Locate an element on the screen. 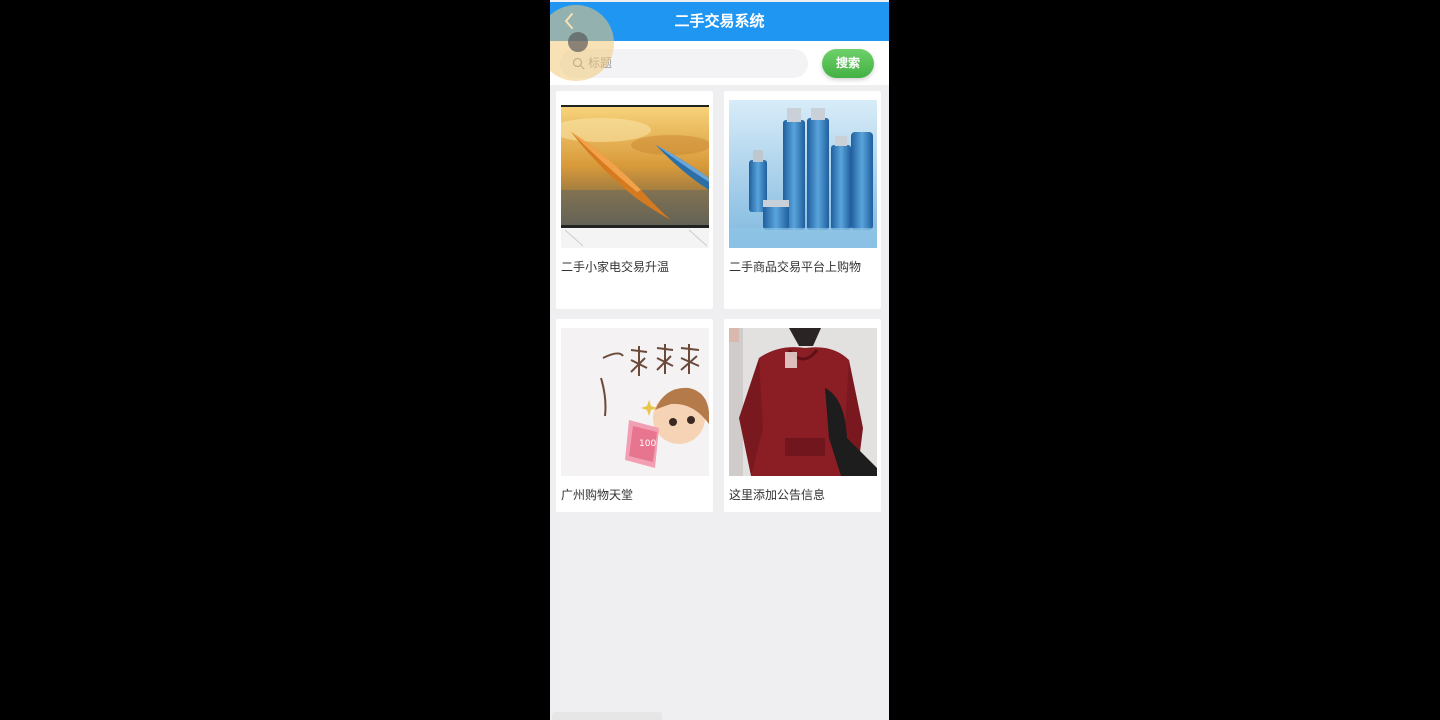  svg-text: 100 is located at coordinates (647, 444).